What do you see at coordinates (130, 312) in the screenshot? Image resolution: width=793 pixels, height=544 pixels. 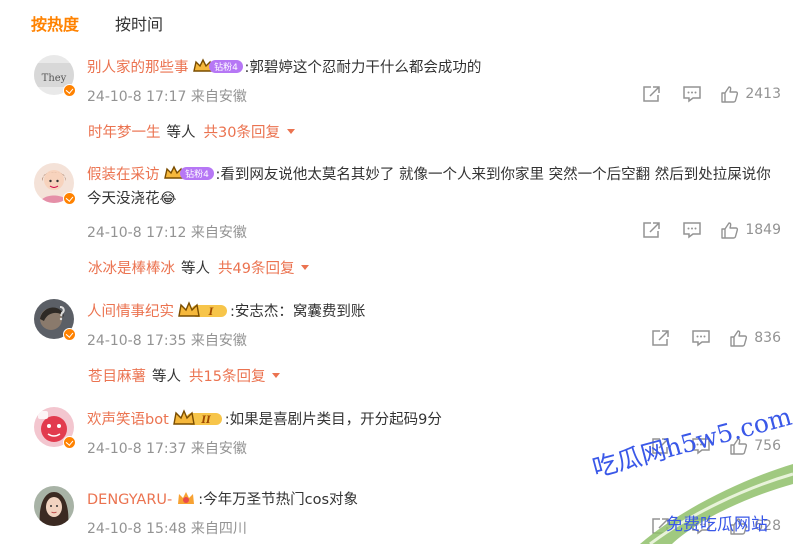 I see `comment-username: 人间情事纪实` at bounding box center [130, 312].